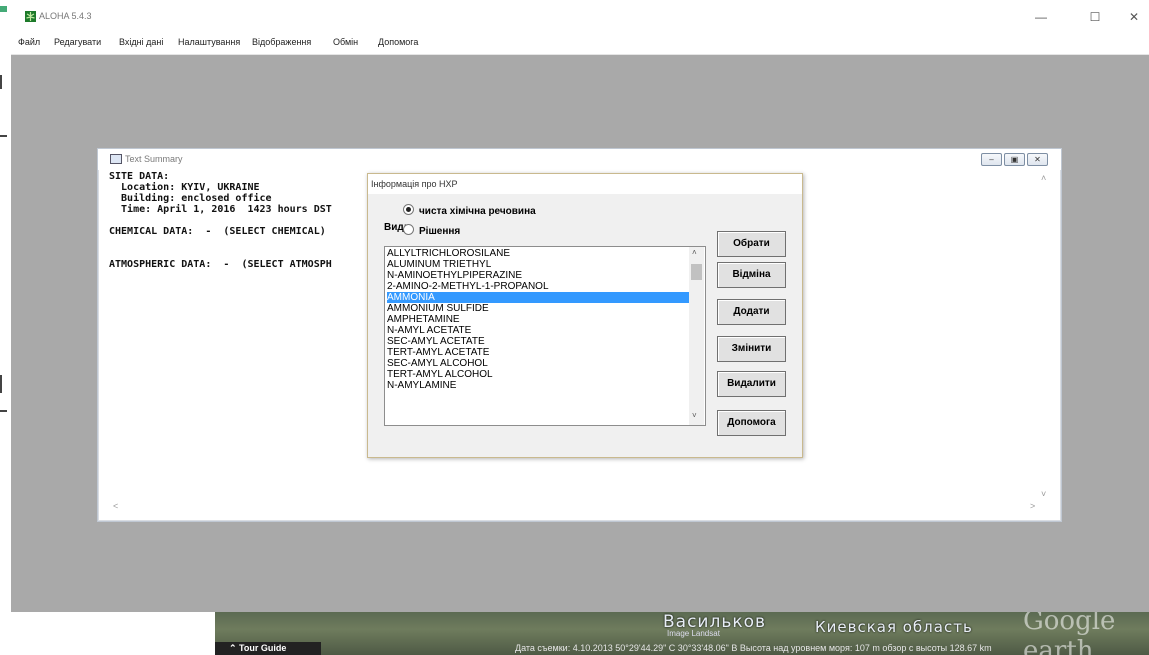  Describe the element at coordinates (538, 385) in the screenshot. I see `list-item: N-AMYLAMINE` at that location.